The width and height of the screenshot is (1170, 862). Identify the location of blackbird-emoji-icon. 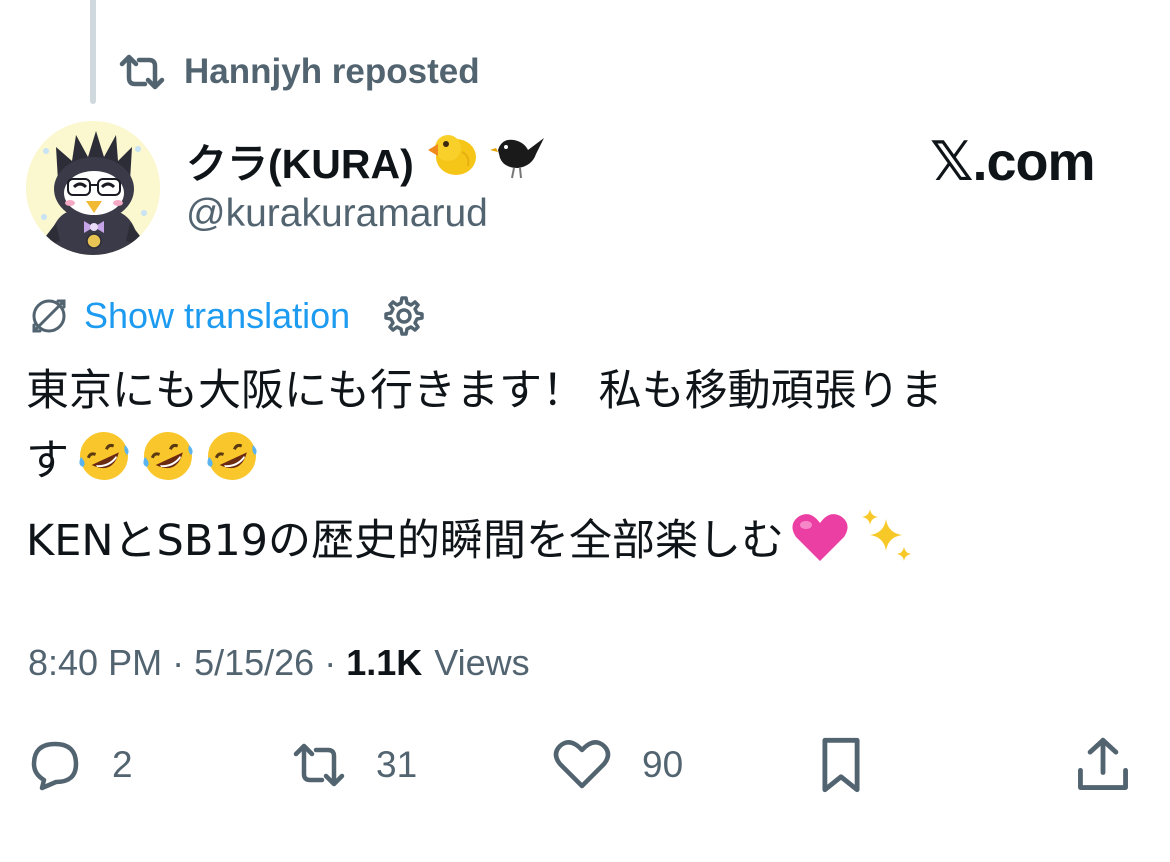
(518, 160).